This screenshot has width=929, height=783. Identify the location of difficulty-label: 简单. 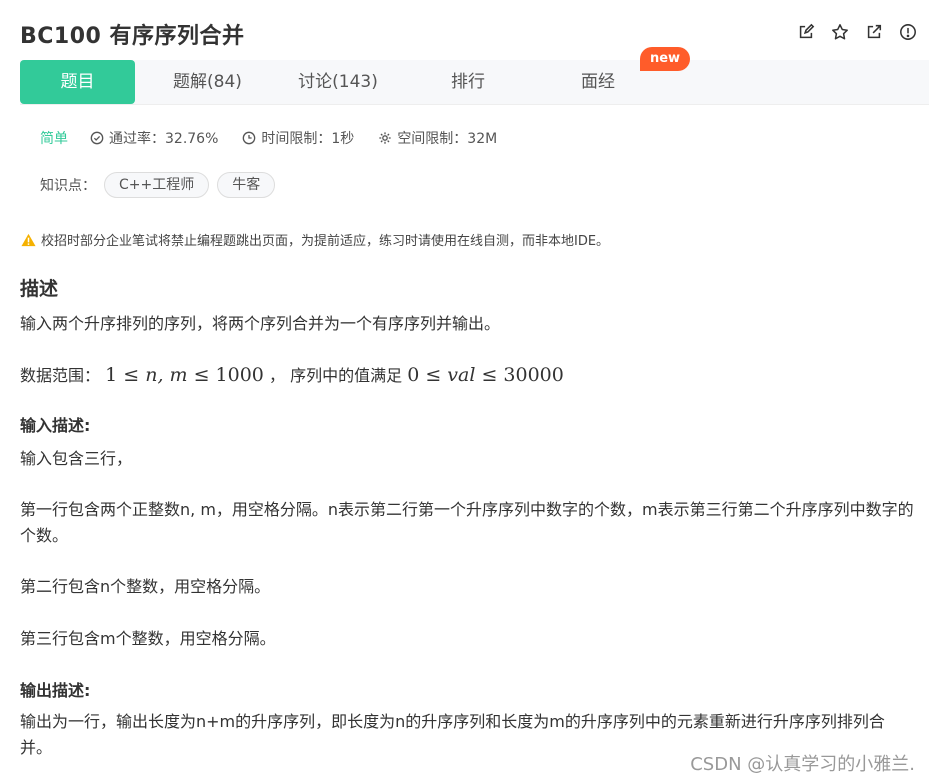
(54, 139).